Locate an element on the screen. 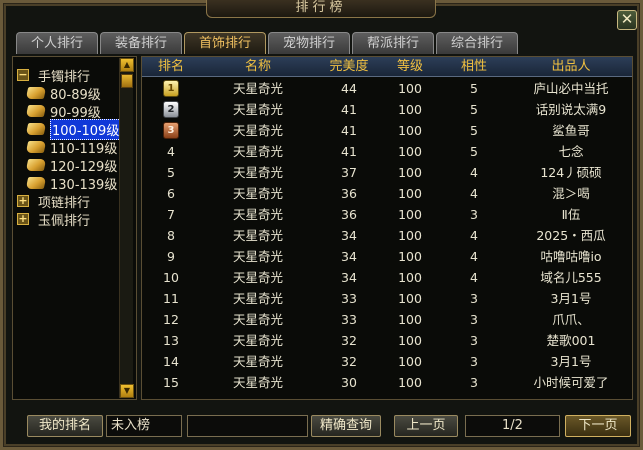  tree-leaf: 130-139级 is located at coordinates (71, 183).